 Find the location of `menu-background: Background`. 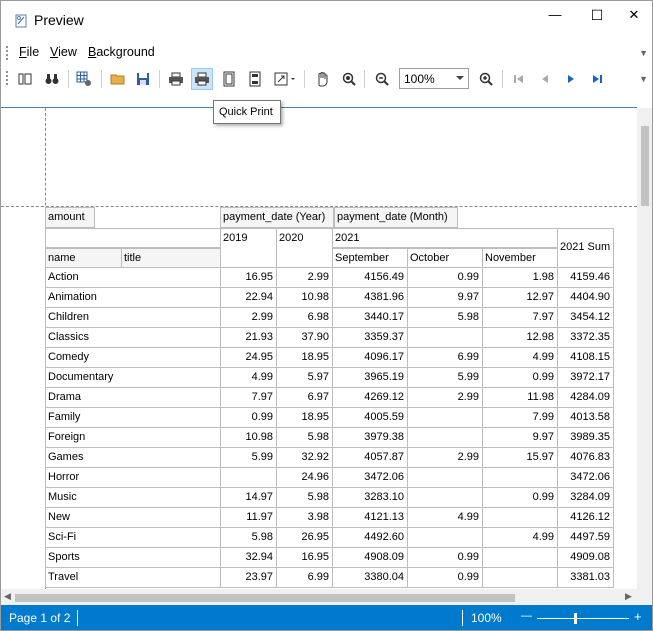

menu-background: Background is located at coordinates (121, 52).